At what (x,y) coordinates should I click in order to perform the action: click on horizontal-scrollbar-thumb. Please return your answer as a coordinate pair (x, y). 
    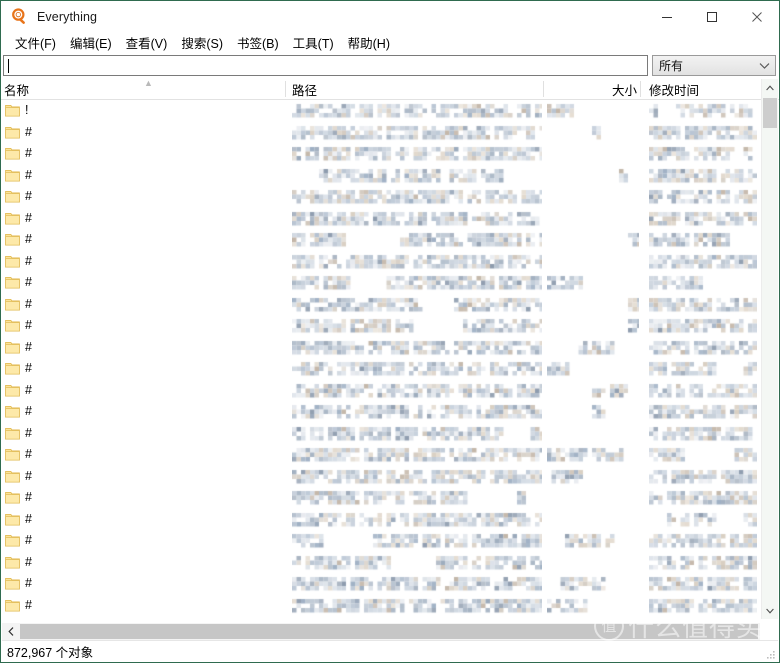
    Looking at the image, I should click on (389, 631).